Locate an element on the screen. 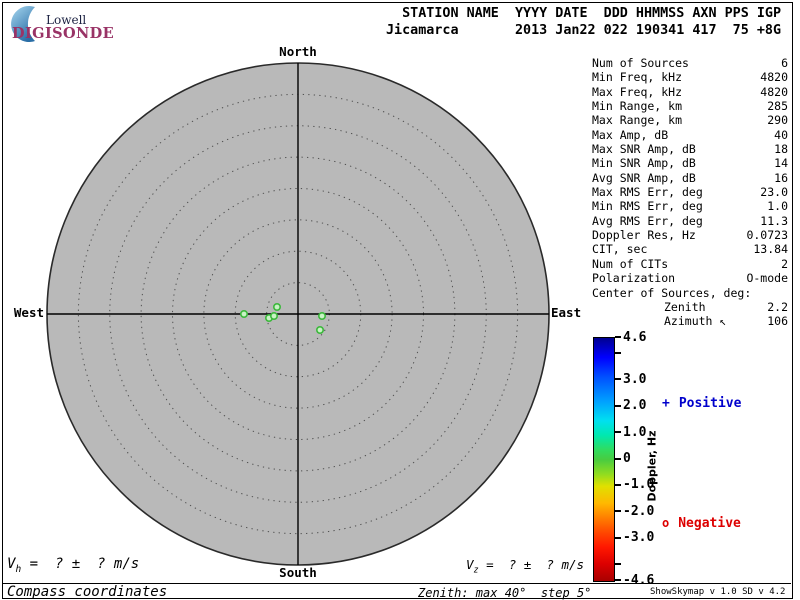 This screenshot has width=800, height=600. colorbar-tick-label: 2.0 is located at coordinates (635, 406).